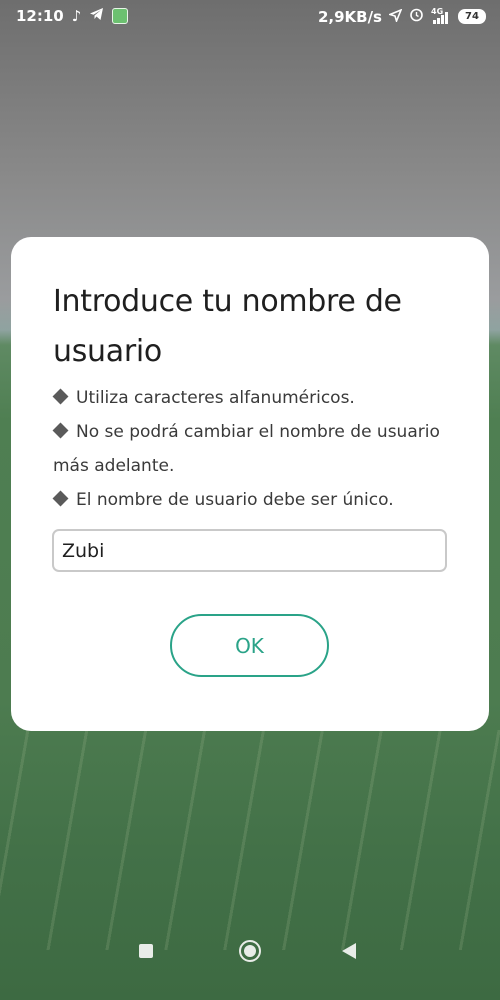  Describe the element at coordinates (120, 16) in the screenshot. I see `app-notification-icon` at that location.